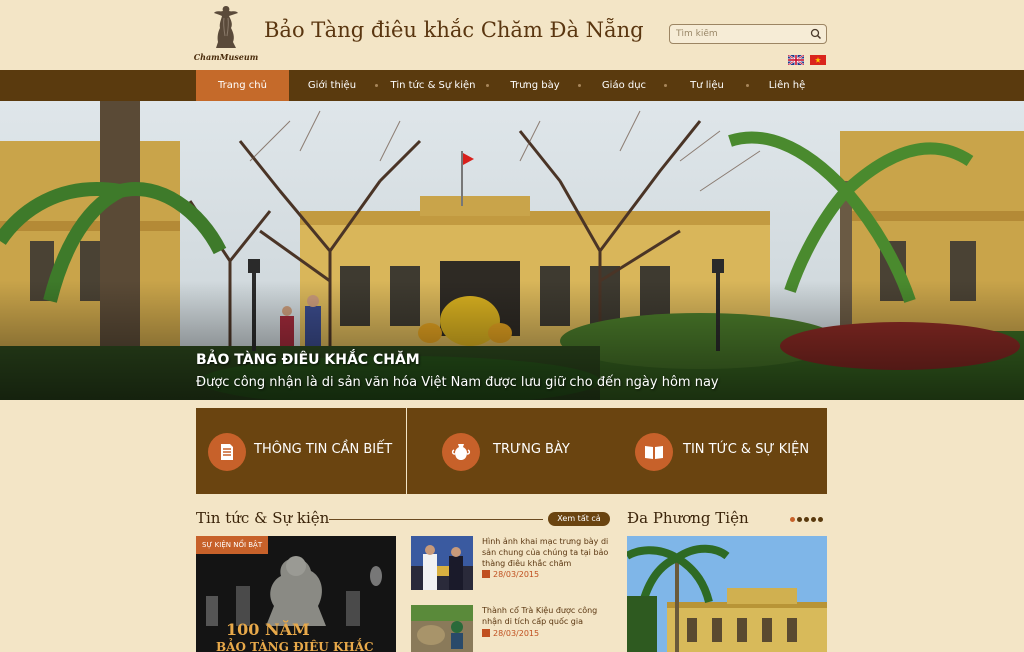 The height and width of the screenshot is (652, 1024). I want to click on book-icon, so click(654, 452).